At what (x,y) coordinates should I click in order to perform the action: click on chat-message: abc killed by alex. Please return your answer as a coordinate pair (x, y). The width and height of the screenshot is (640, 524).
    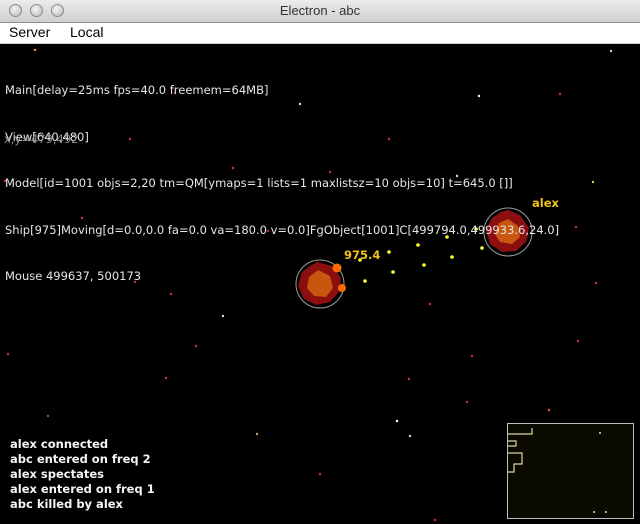
    Looking at the image, I should click on (66, 504).